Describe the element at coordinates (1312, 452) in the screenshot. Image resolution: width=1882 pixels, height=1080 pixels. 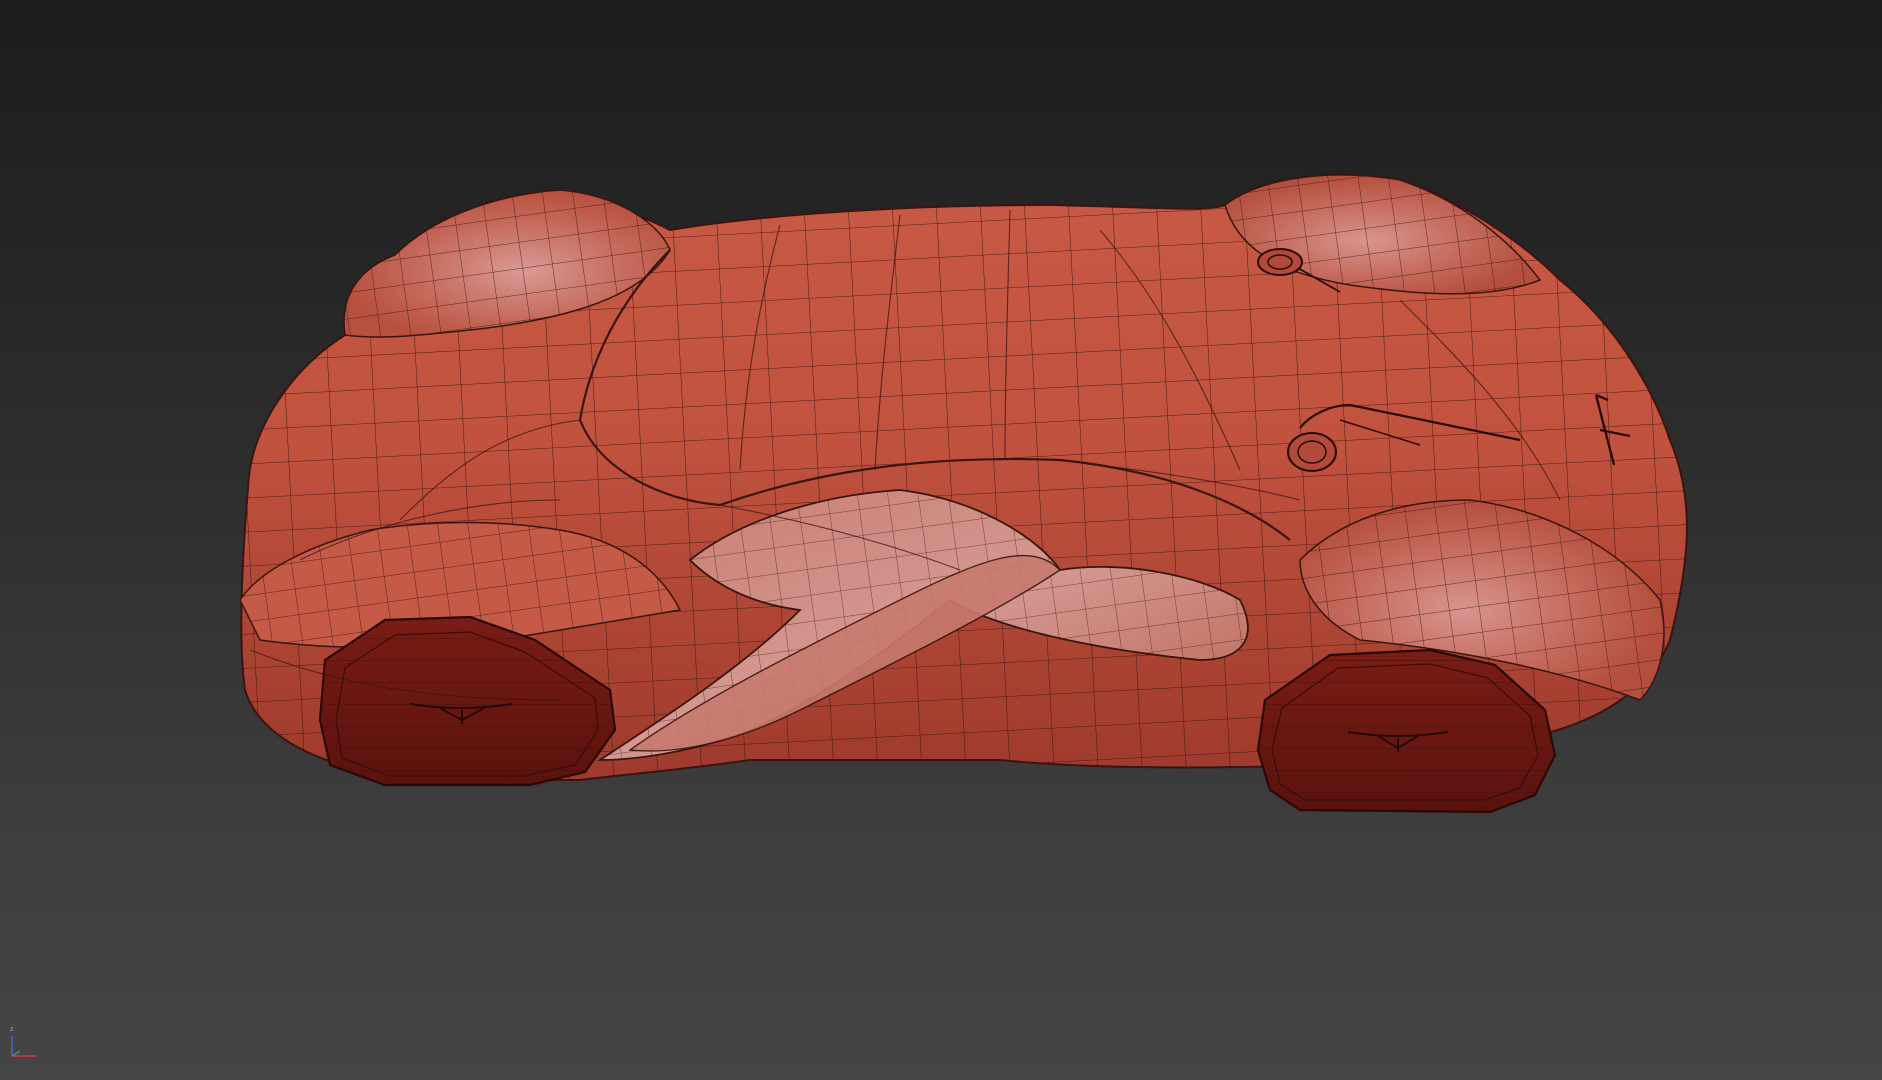
I see `front-vent-hole-icon` at that location.